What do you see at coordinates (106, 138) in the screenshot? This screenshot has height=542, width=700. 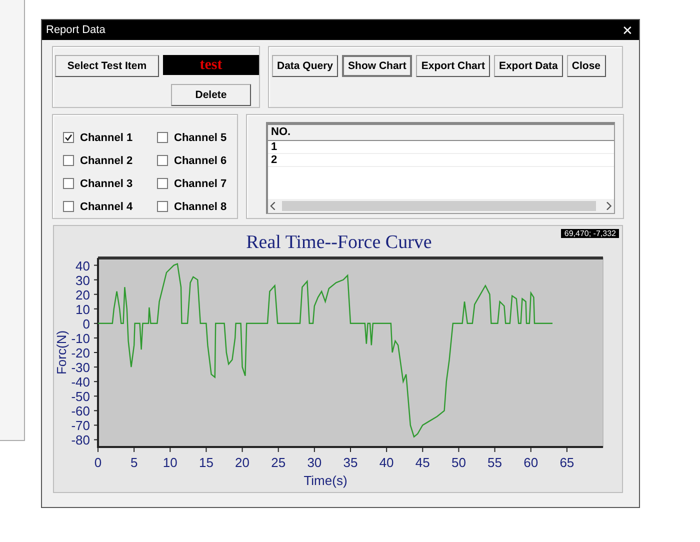 I see `checkbox-label: Channel 1` at bounding box center [106, 138].